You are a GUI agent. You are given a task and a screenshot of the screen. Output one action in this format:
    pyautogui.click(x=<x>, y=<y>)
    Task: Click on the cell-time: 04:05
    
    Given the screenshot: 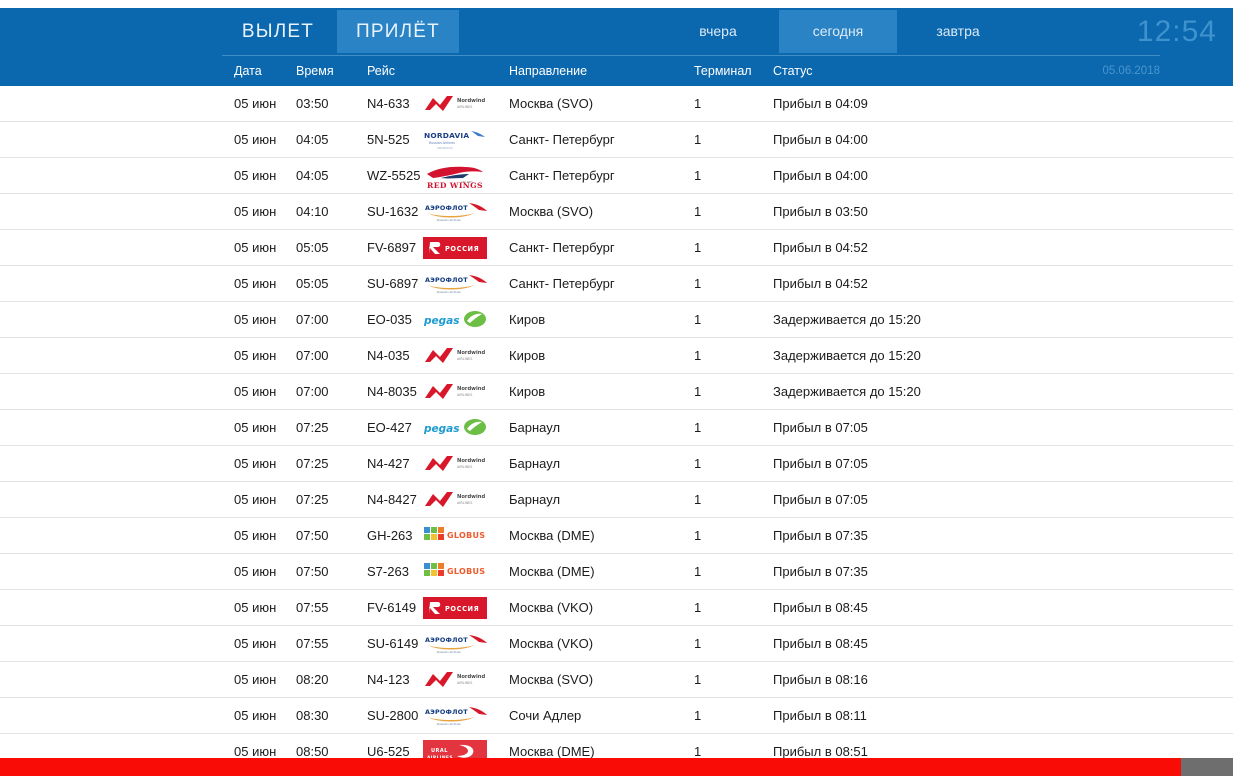 What is the action you would take?
    pyautogui.click(x=312, y=139)
    